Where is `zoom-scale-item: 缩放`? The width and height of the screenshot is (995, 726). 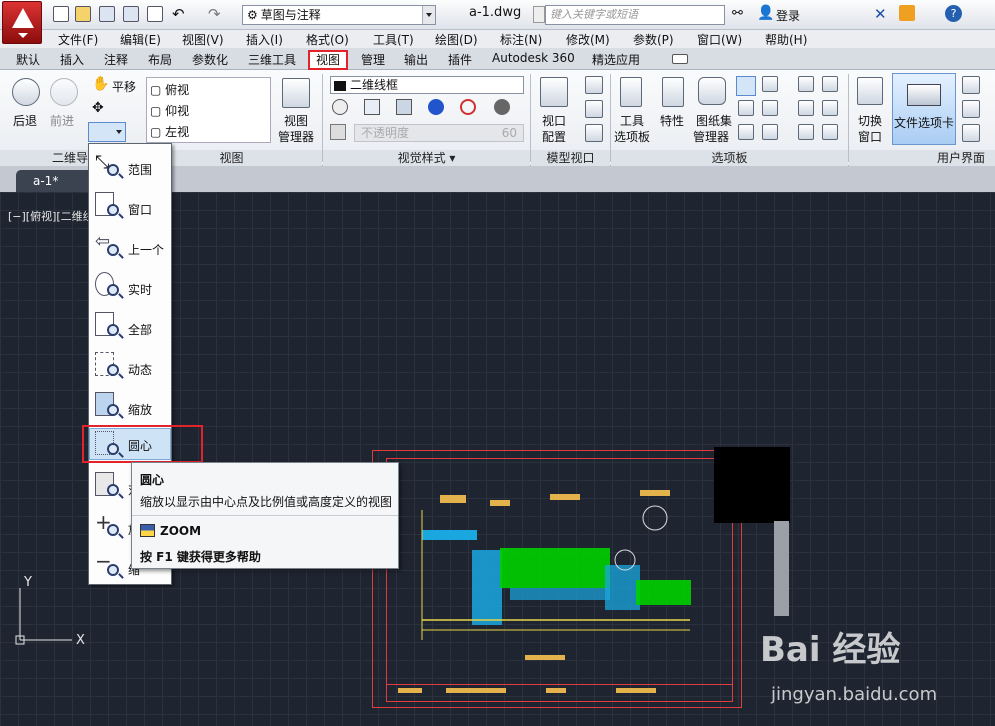
zoom-scale-item: 缩放 is located at coordinates (130, 407).